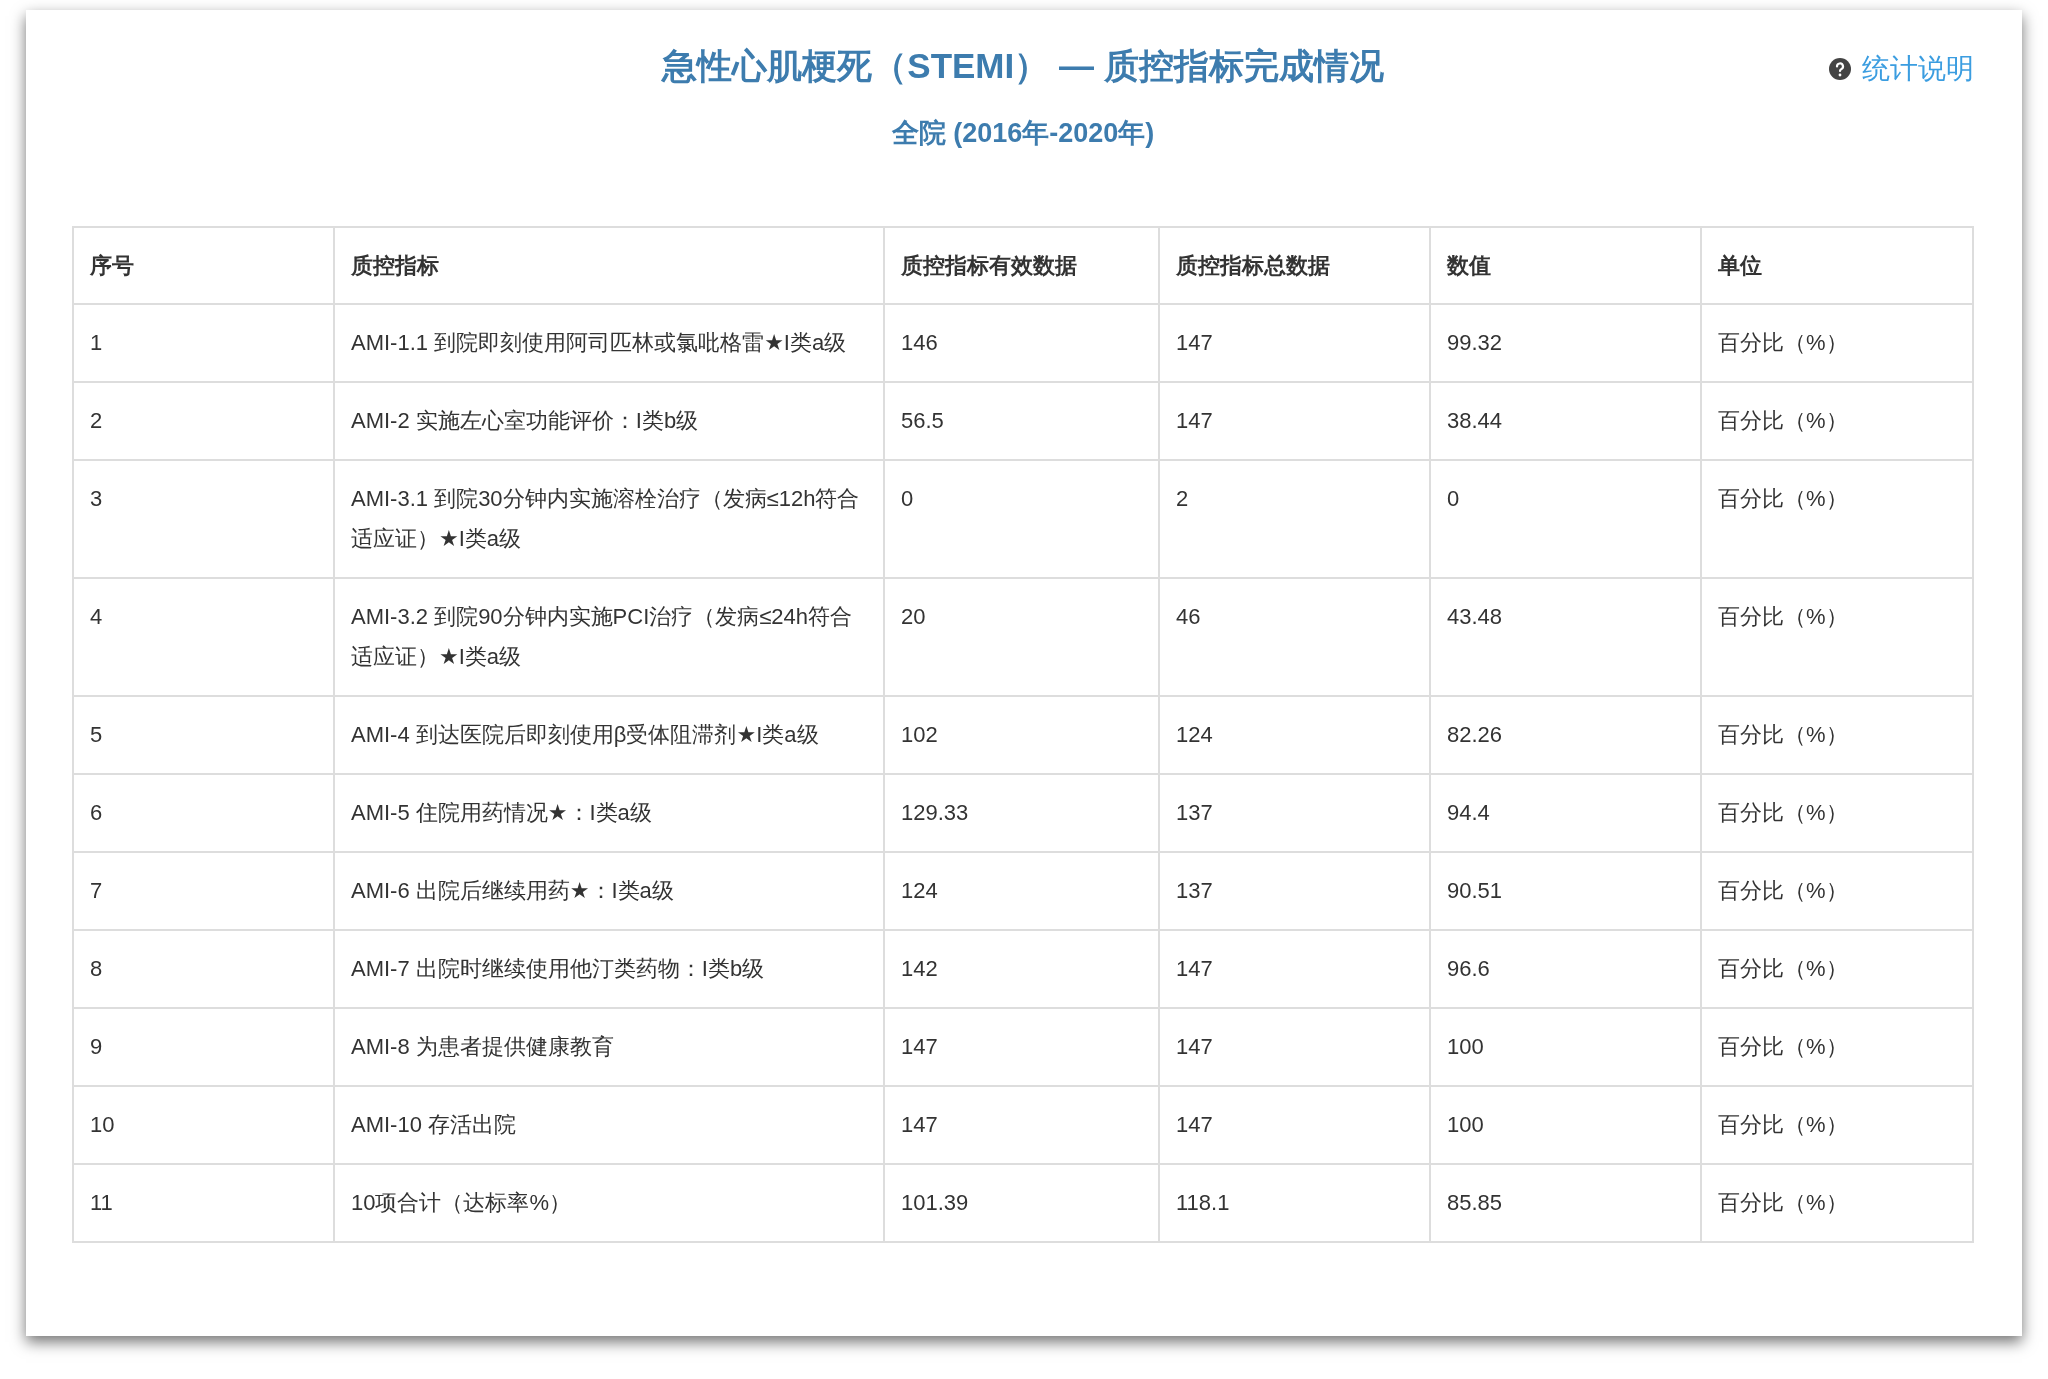  Describe the element at coordinates (203, 891) in the screenshot. I see `table-cell: 7` at that location.